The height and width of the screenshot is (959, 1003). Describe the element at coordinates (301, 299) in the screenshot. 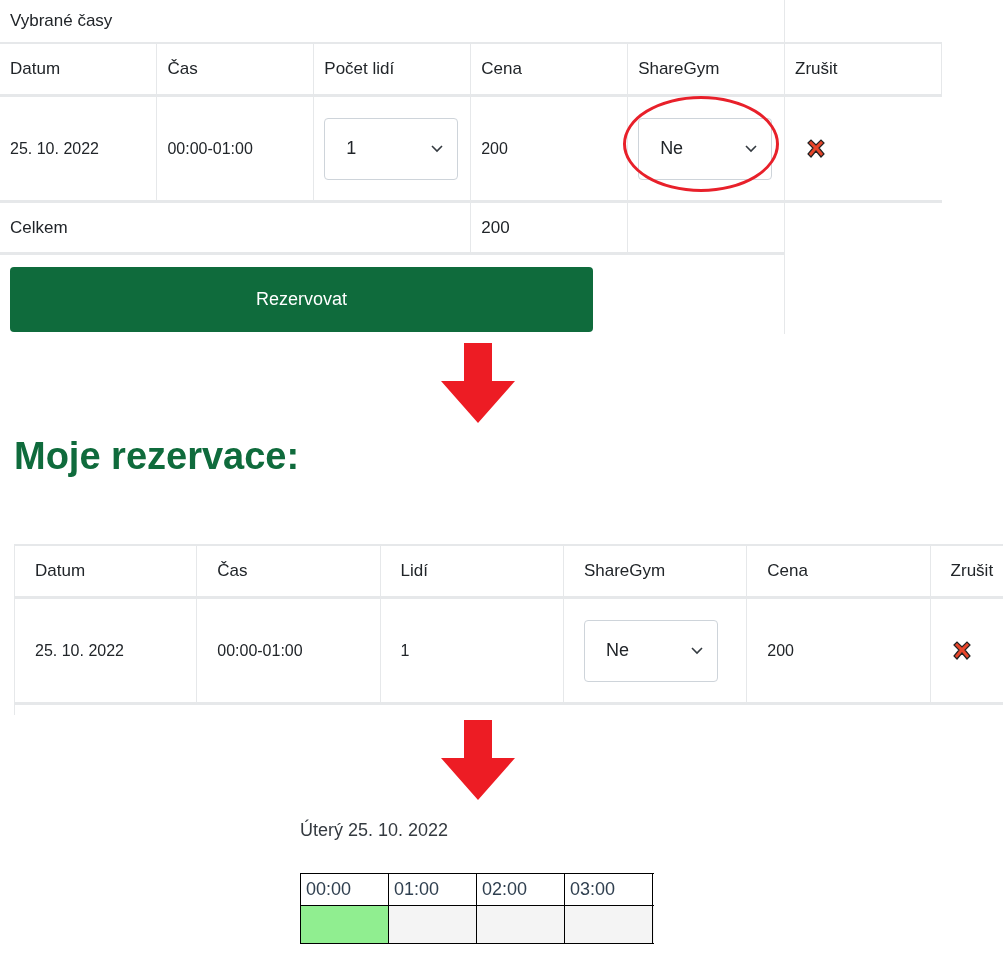

I see `reserve-button: Rezervovat` at that location.